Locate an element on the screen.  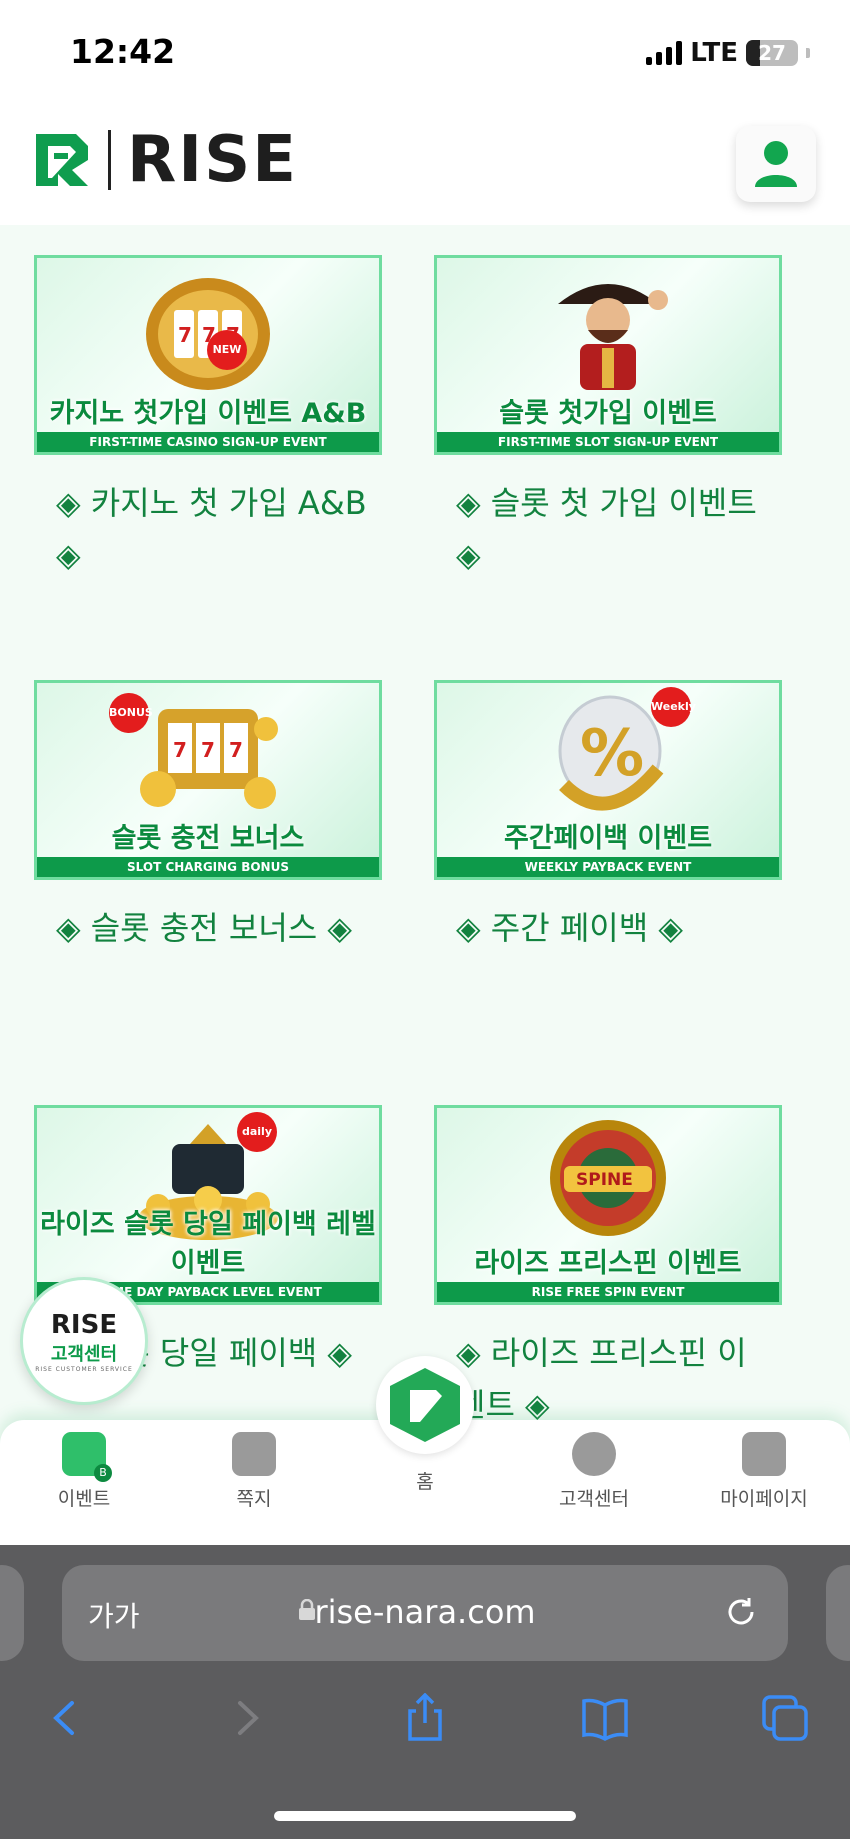
tab-messages: 쪽지 is located at coordinates (254, 1471).